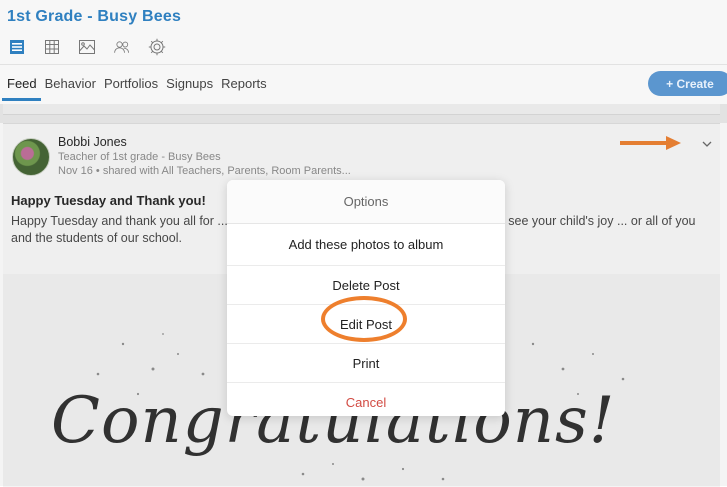 This screenshot has height=487, width=727. I want to click on calendar-grid-icon, so click(52, 47).